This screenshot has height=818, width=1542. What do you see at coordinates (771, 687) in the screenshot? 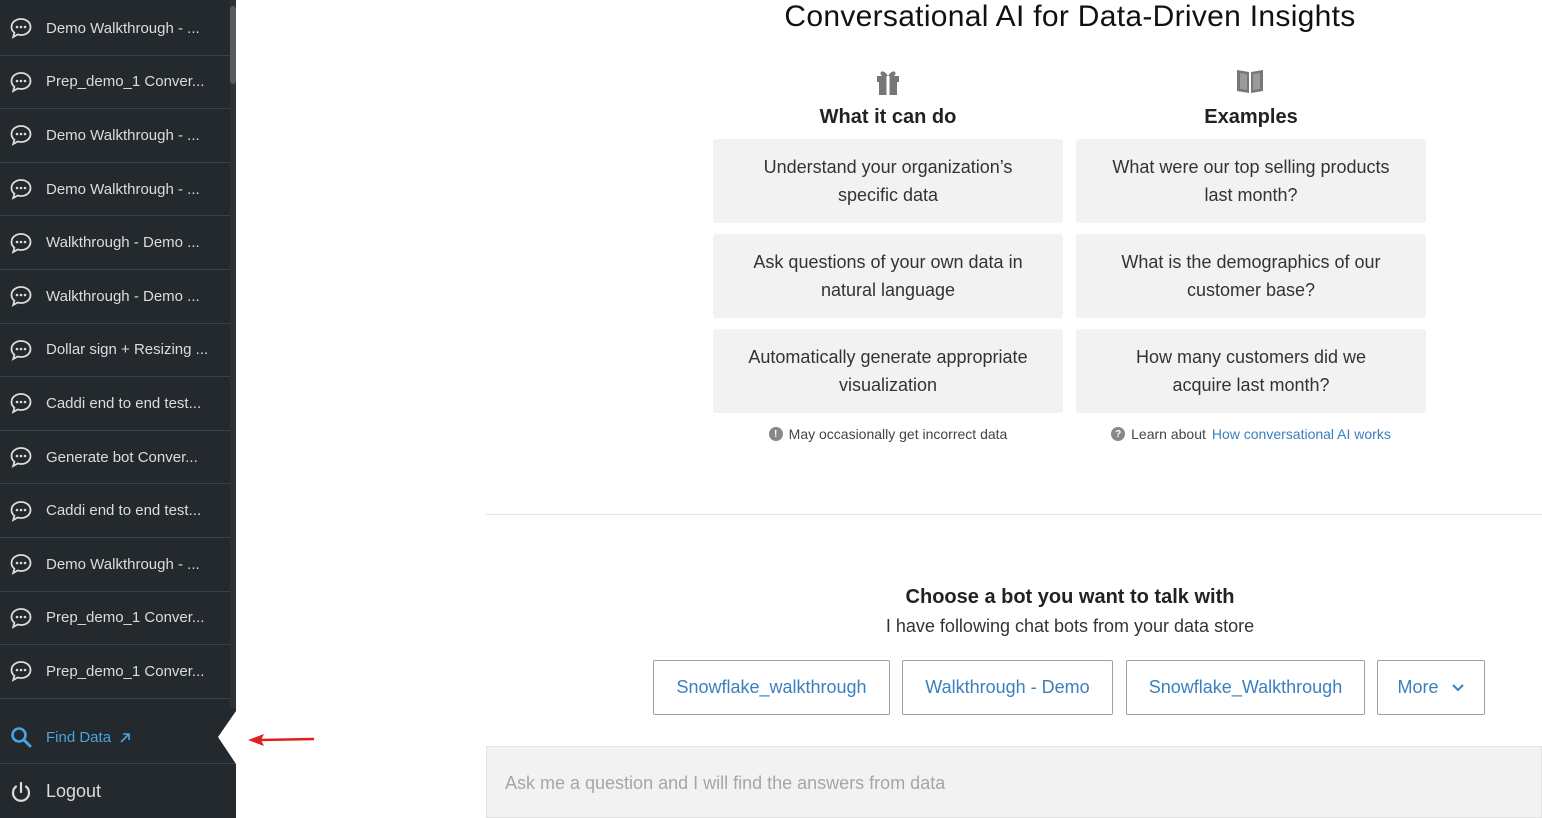
I see `bot-button: Snowflake_walkthrough` at bounding box center [771, 687].